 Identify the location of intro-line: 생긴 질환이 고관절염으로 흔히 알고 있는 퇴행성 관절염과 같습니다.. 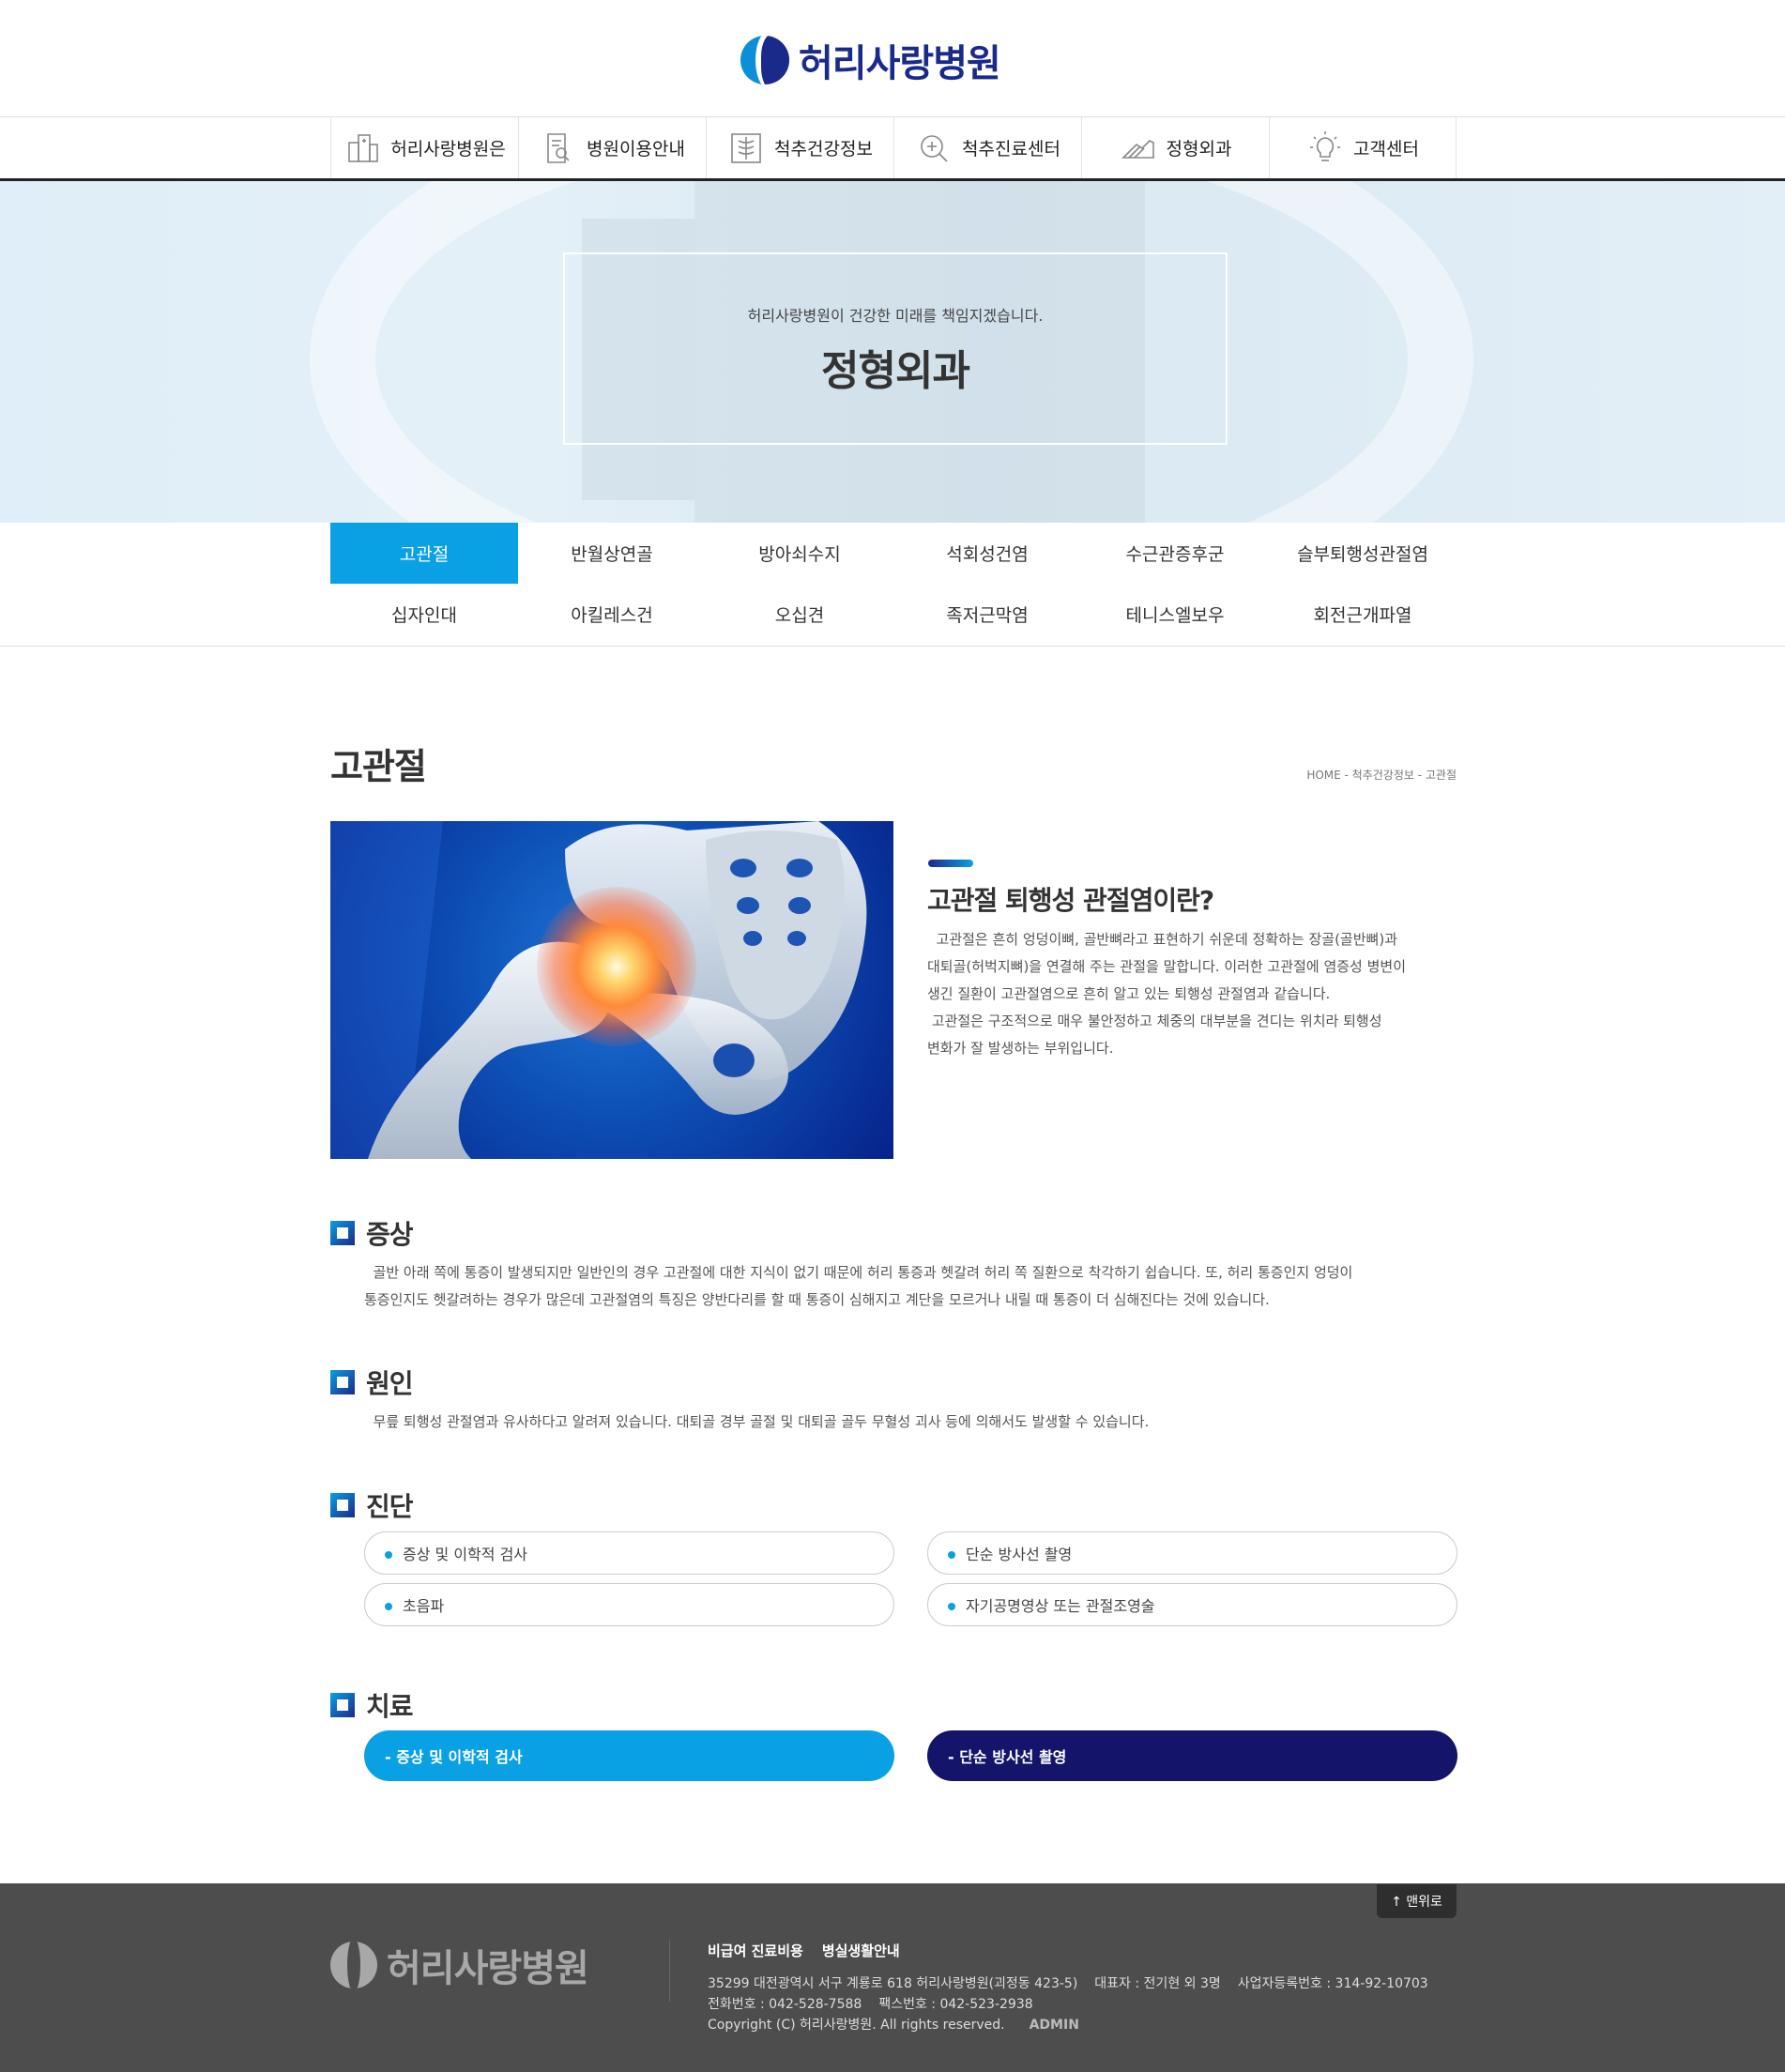
(1129, 994).